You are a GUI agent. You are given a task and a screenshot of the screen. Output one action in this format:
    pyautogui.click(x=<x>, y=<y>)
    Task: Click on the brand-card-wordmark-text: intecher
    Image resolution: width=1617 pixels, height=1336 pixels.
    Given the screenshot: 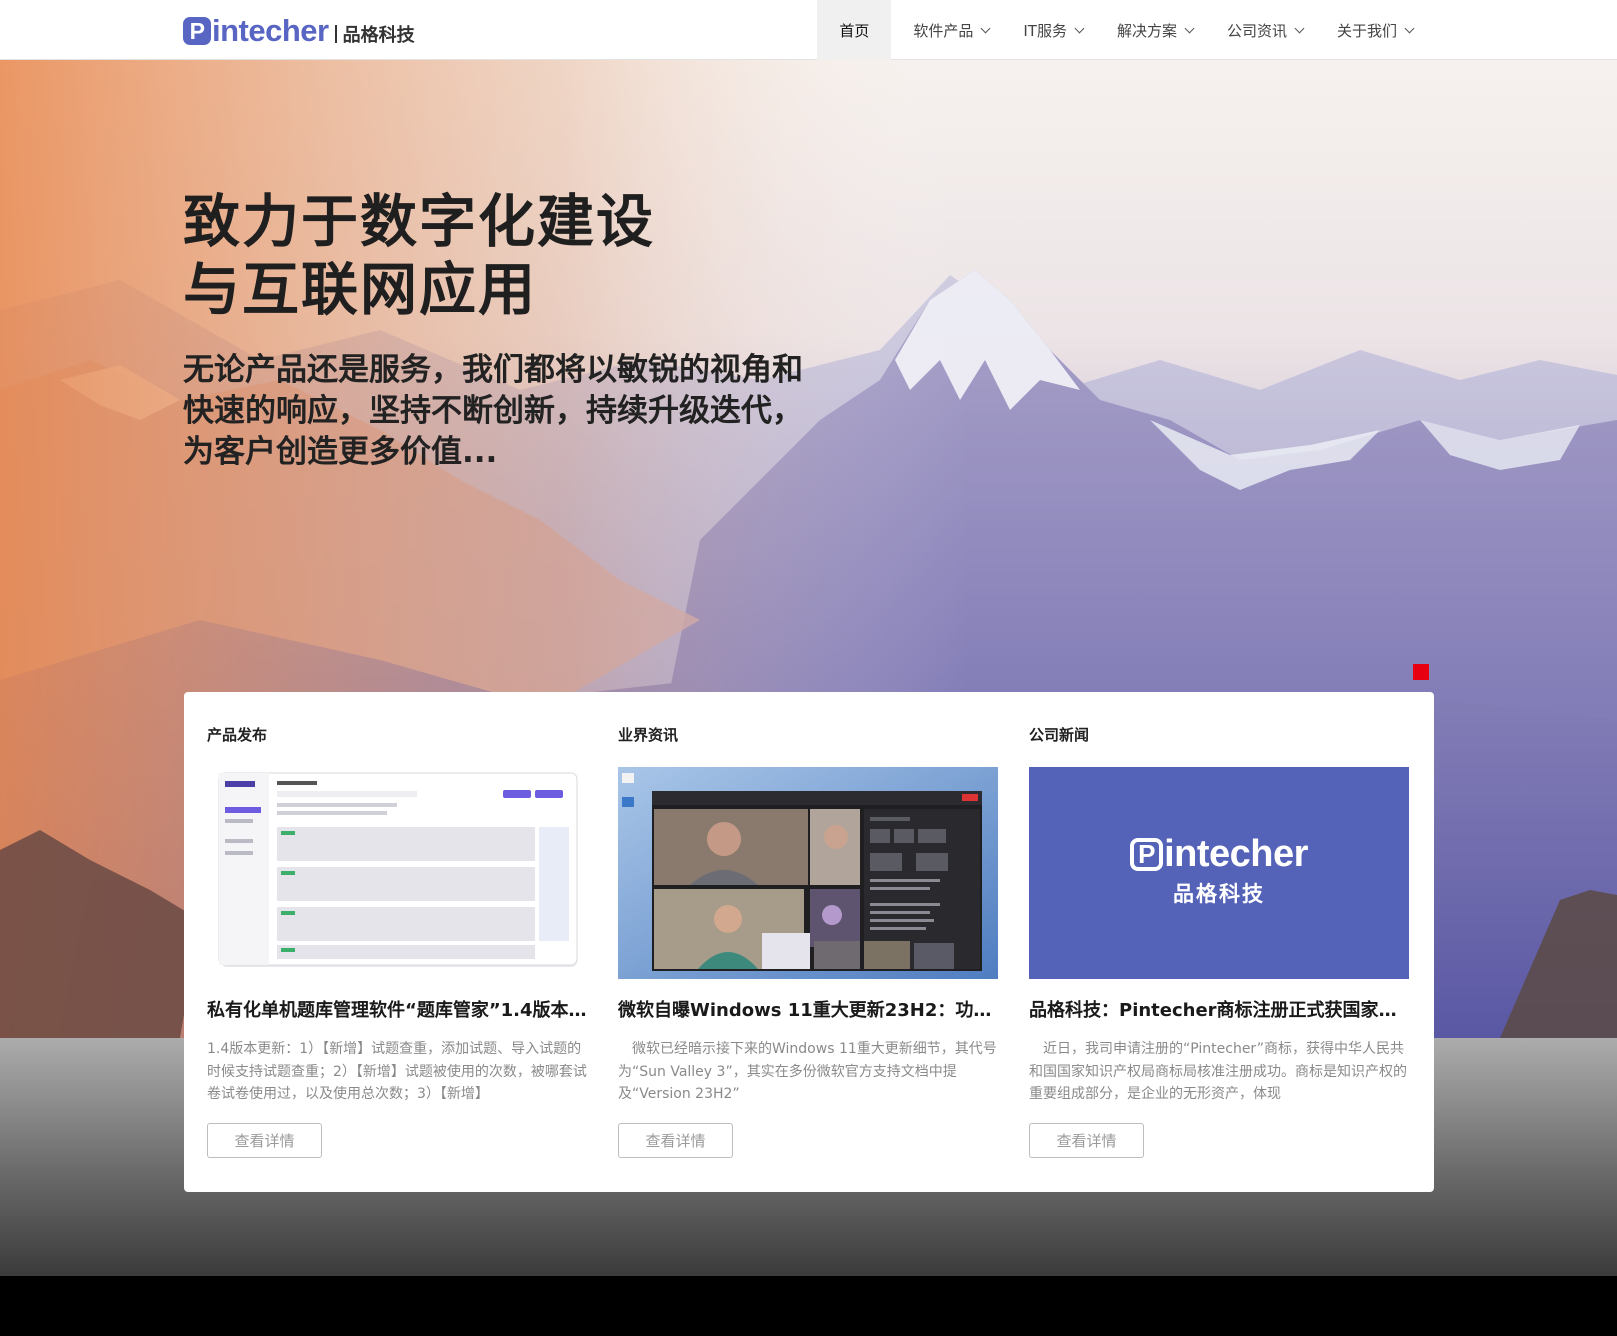 What is the action you would take?
    pyautogui.click(x=1236, y=853)
    